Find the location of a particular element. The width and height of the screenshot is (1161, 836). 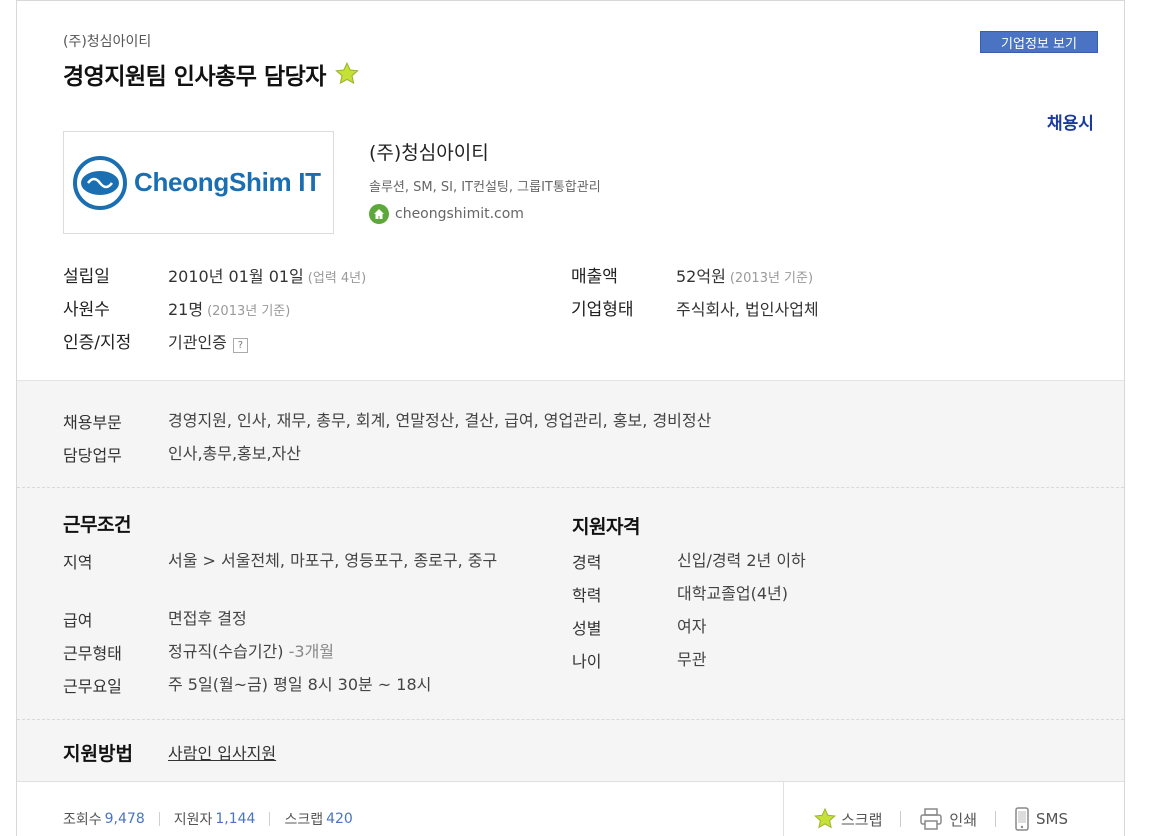

duty-value: 인사,총무,홍보,자산 is located at coordinates (235, 453).